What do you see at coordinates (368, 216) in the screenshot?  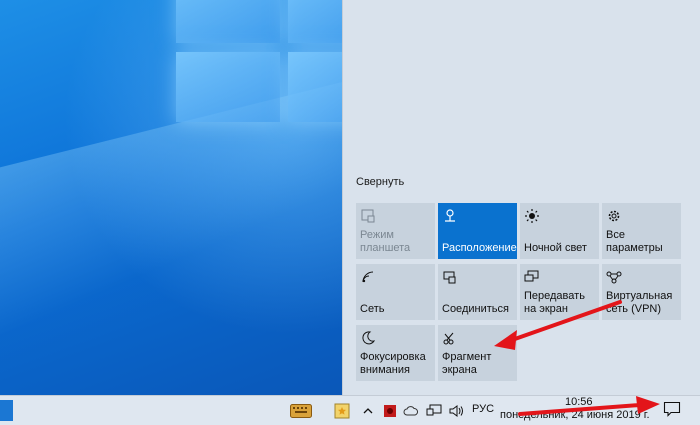 I see `tablet-mode-icon` at bounding box center [368, 216].